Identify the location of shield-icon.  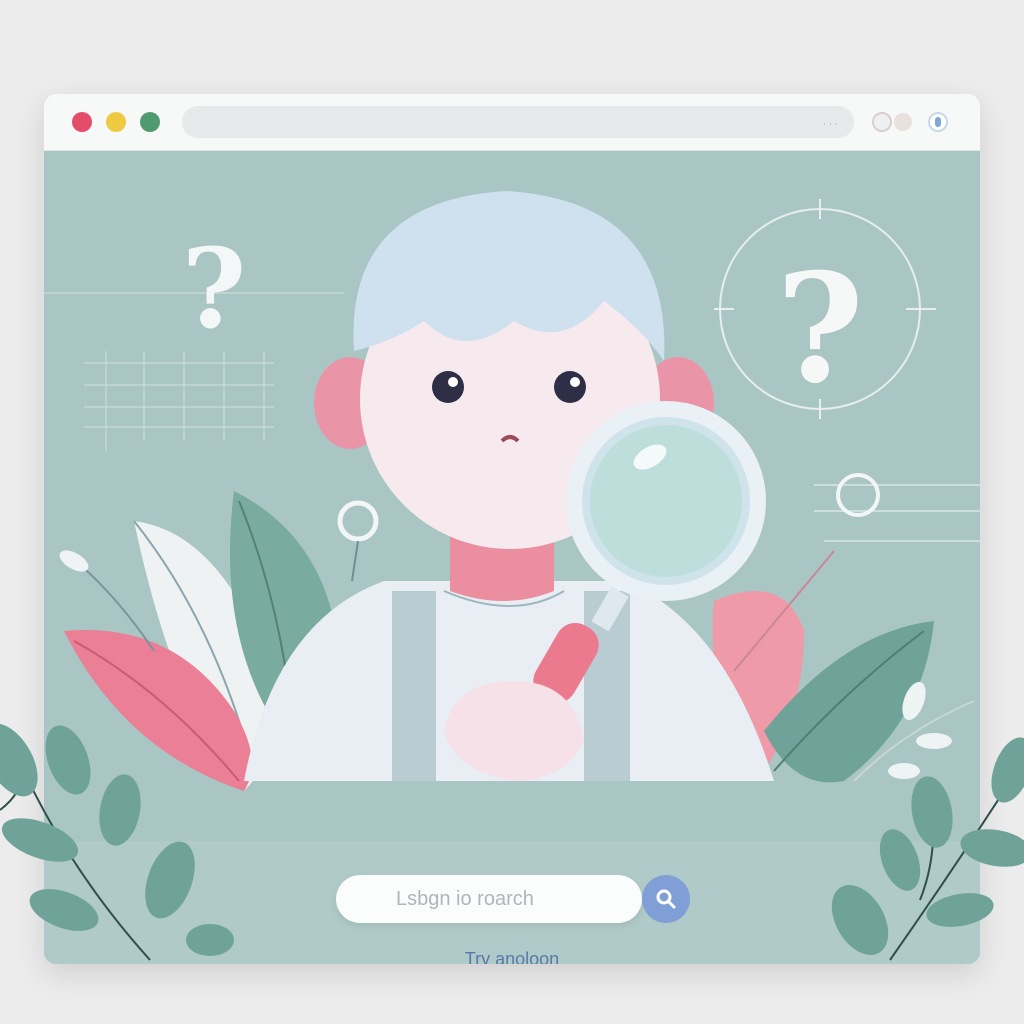
(938, 122).